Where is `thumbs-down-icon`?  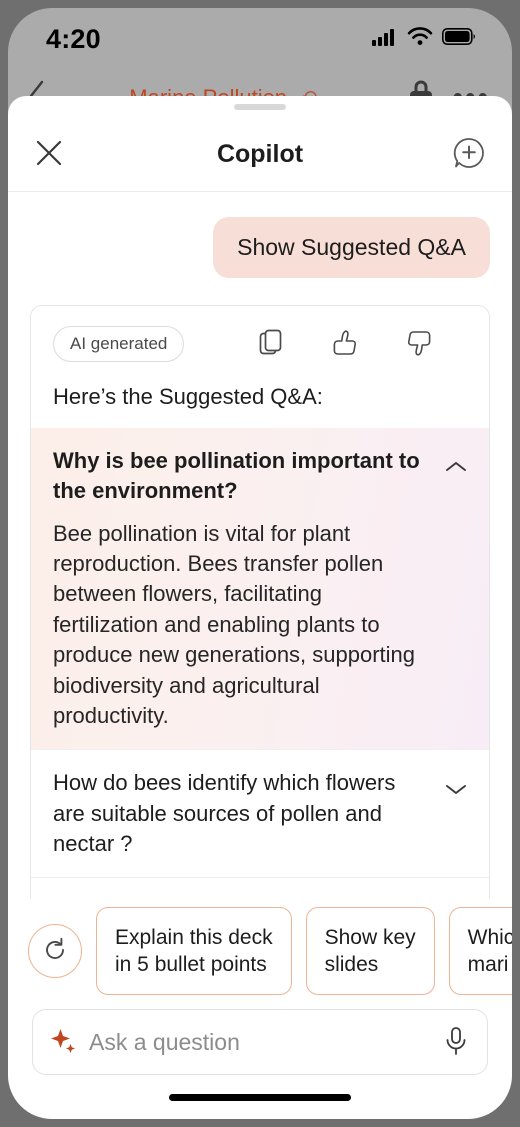
thumbs-down-icon is located at coordinates (419, 344).